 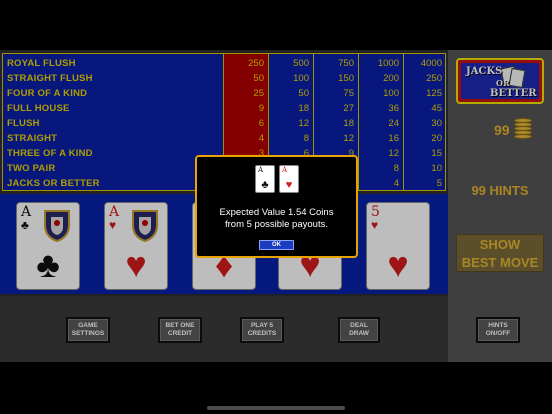 What do you see at coordinates (265, 185) in the screenshot?
I see `club-icon: ♣` at bounding box center [265, 185].